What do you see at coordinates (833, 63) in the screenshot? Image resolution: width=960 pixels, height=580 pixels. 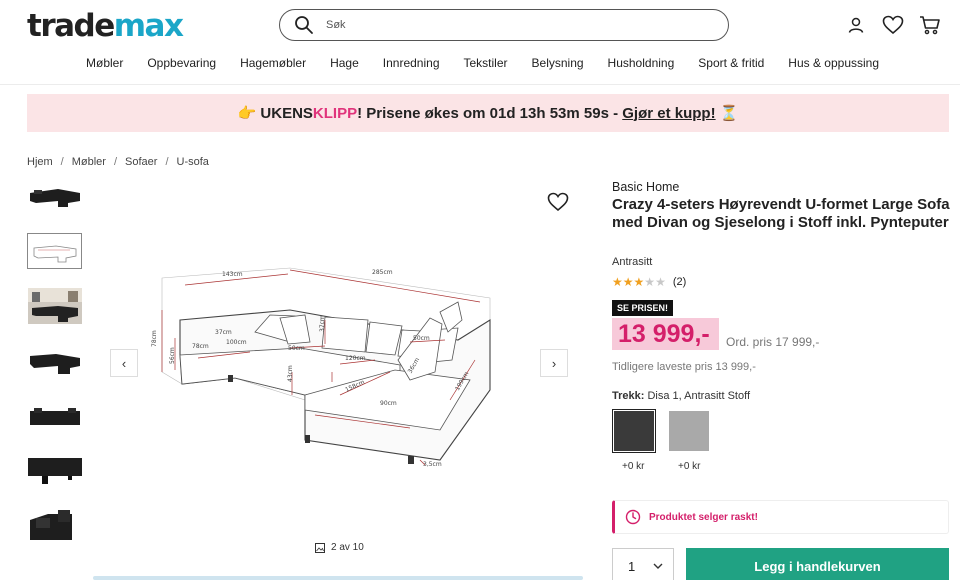 I see `nav-item-hus-oppussing: Hus & oppussing` at bounding box center [833, 63].